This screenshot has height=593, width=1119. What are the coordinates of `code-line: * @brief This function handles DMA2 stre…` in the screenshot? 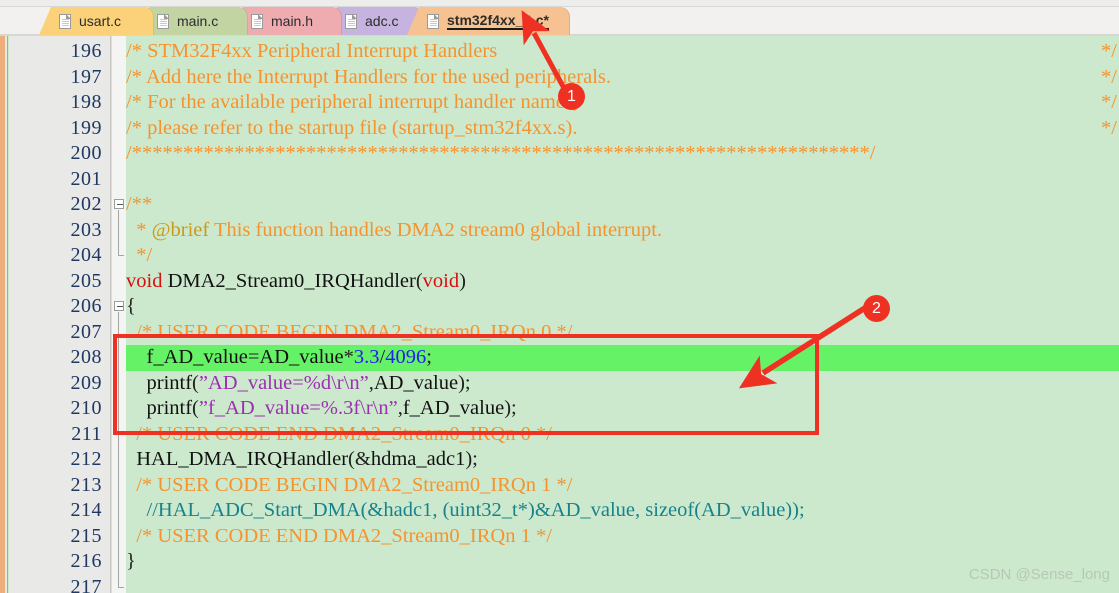 It's located at (622, 231).